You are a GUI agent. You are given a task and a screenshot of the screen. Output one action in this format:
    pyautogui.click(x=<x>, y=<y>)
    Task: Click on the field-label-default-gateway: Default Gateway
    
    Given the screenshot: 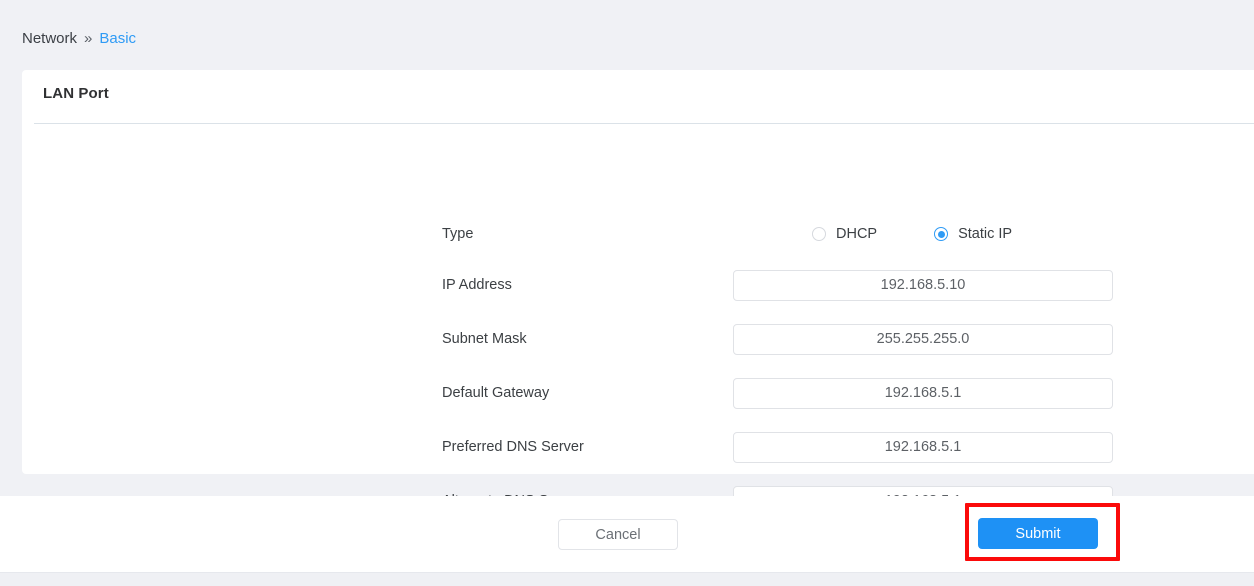 What is the action you would take?
    pyautogui.click(x=496, y=393)
    